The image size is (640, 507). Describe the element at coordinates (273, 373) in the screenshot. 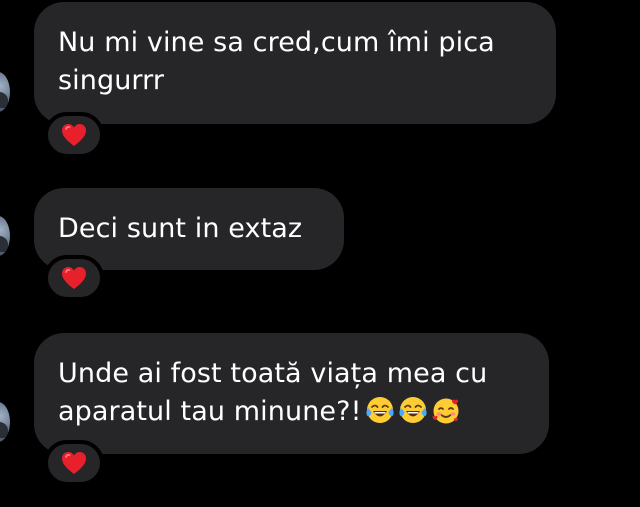

I see `message-text-line: Unde ai fost toată viața mea cu` at that location.